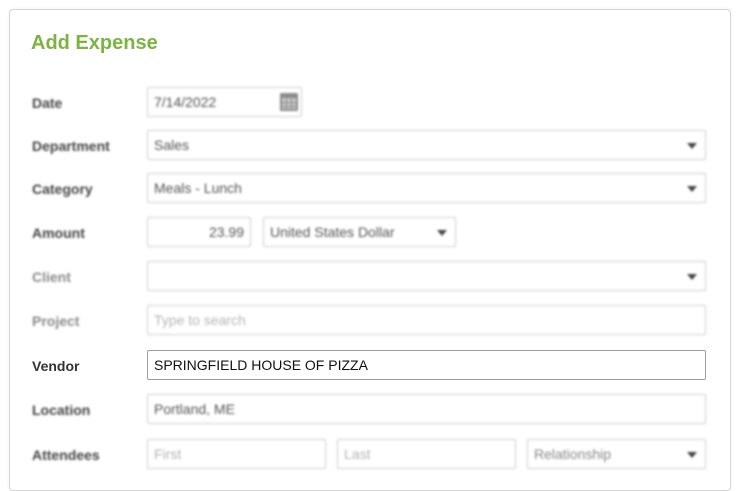 This screenshot has height=491, width=741. Describe the element at coordinates (332, 232) in the screenshot. I see `currency-value: United States Dollar` at that location.